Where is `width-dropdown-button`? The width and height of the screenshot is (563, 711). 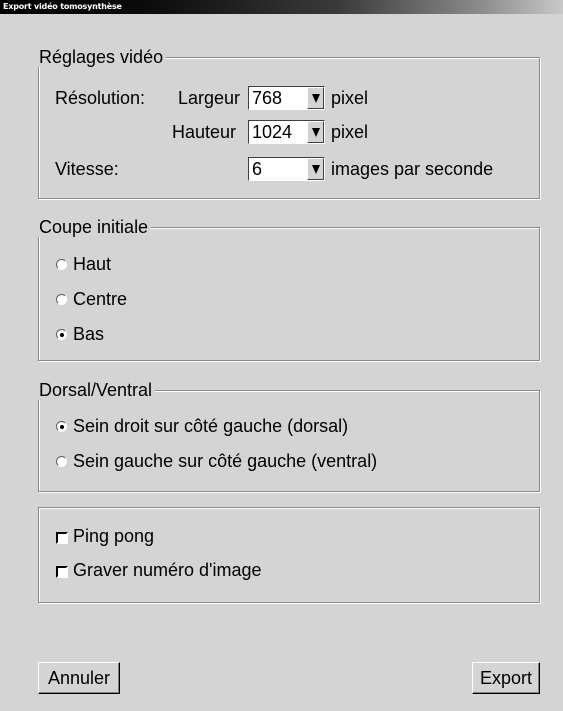
width-dropdown-button is located at coordinates (315, 98).